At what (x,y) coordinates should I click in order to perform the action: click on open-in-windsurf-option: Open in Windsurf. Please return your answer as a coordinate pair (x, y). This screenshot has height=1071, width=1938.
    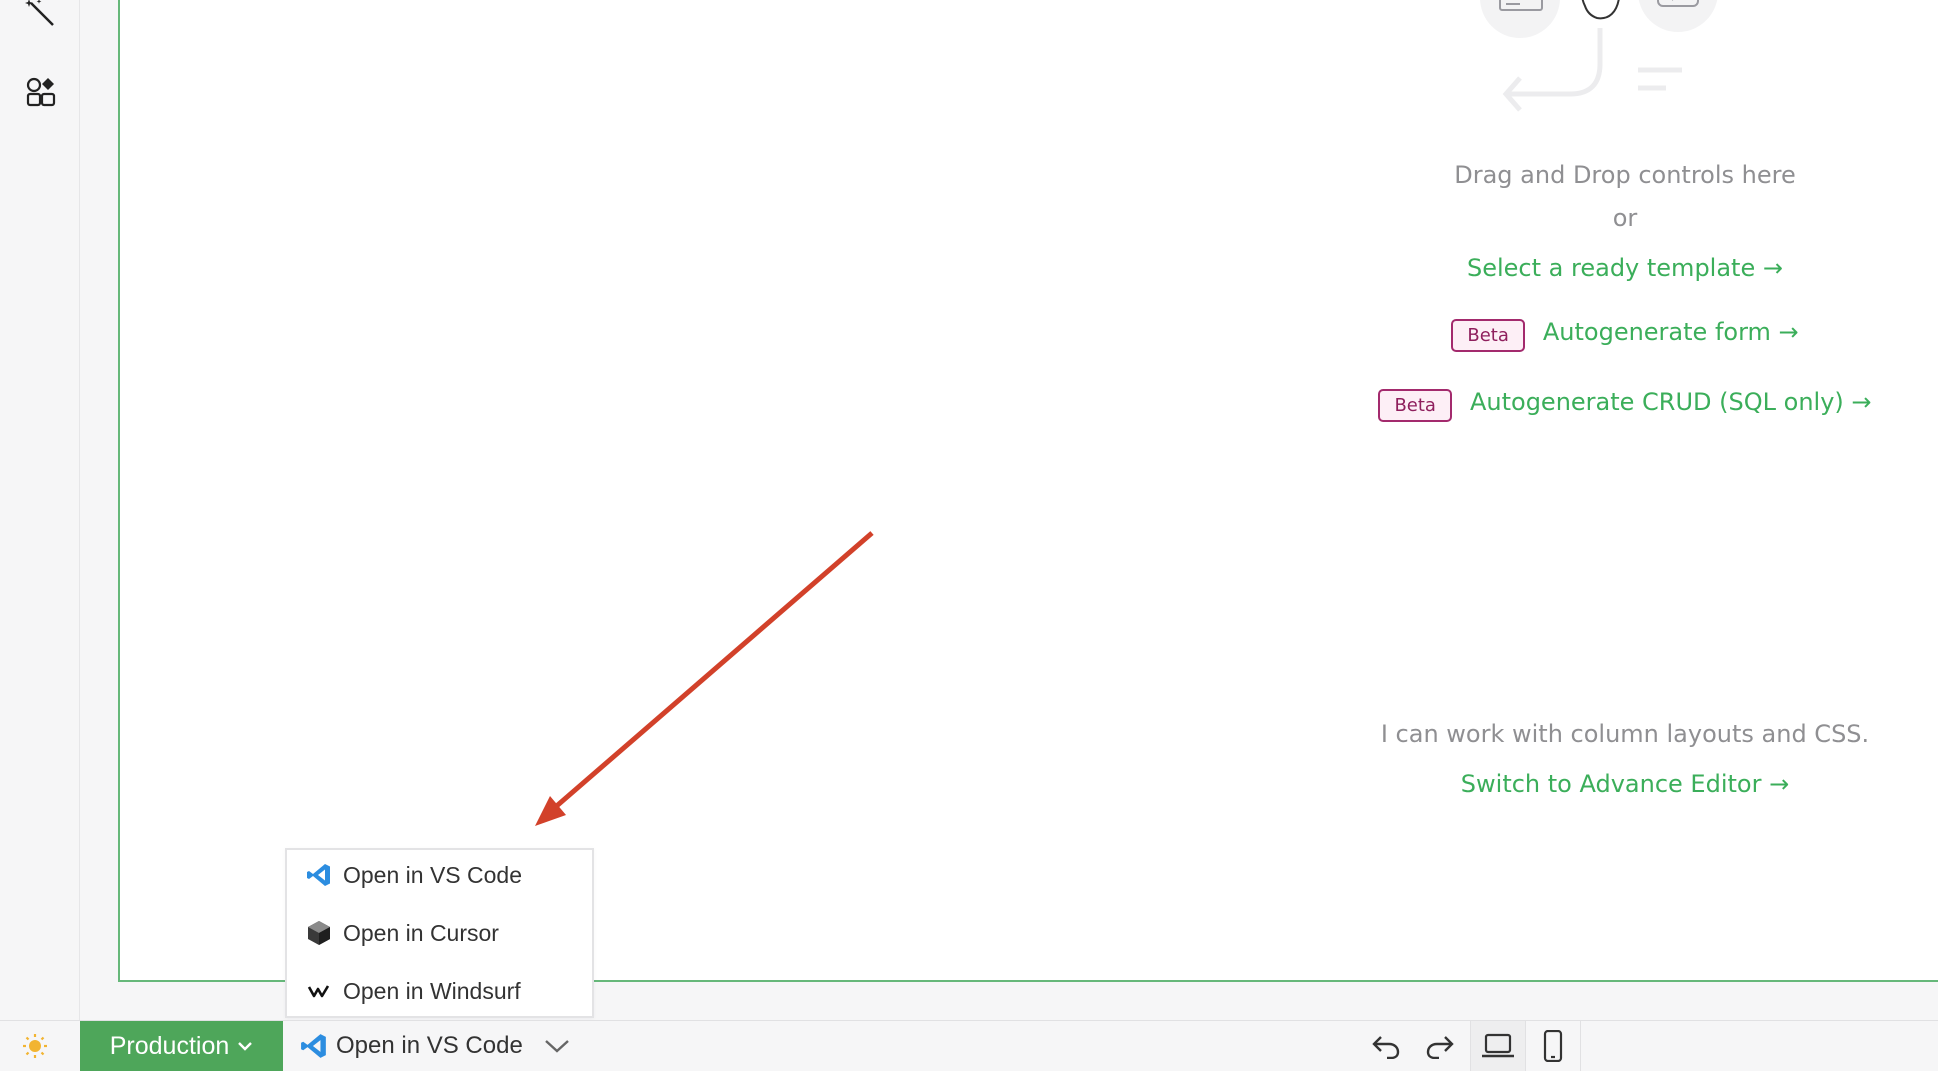
    Looking at the image, I should click on (413, 991).